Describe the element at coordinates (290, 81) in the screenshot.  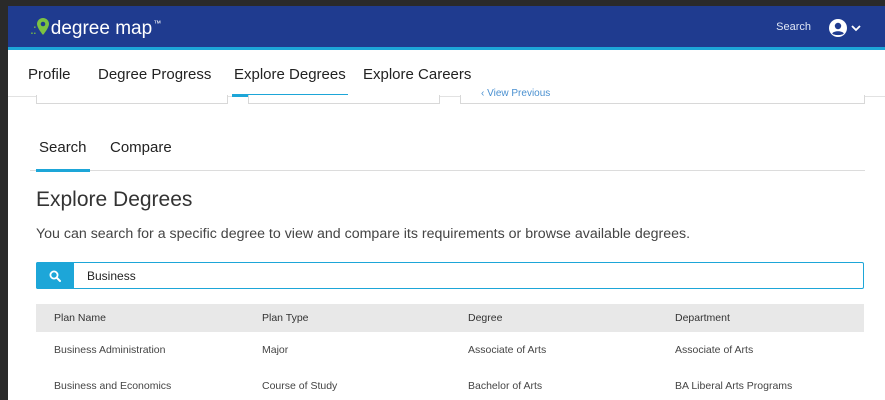
I see `nav-explore-degrees: Explore Degrees` at that location.